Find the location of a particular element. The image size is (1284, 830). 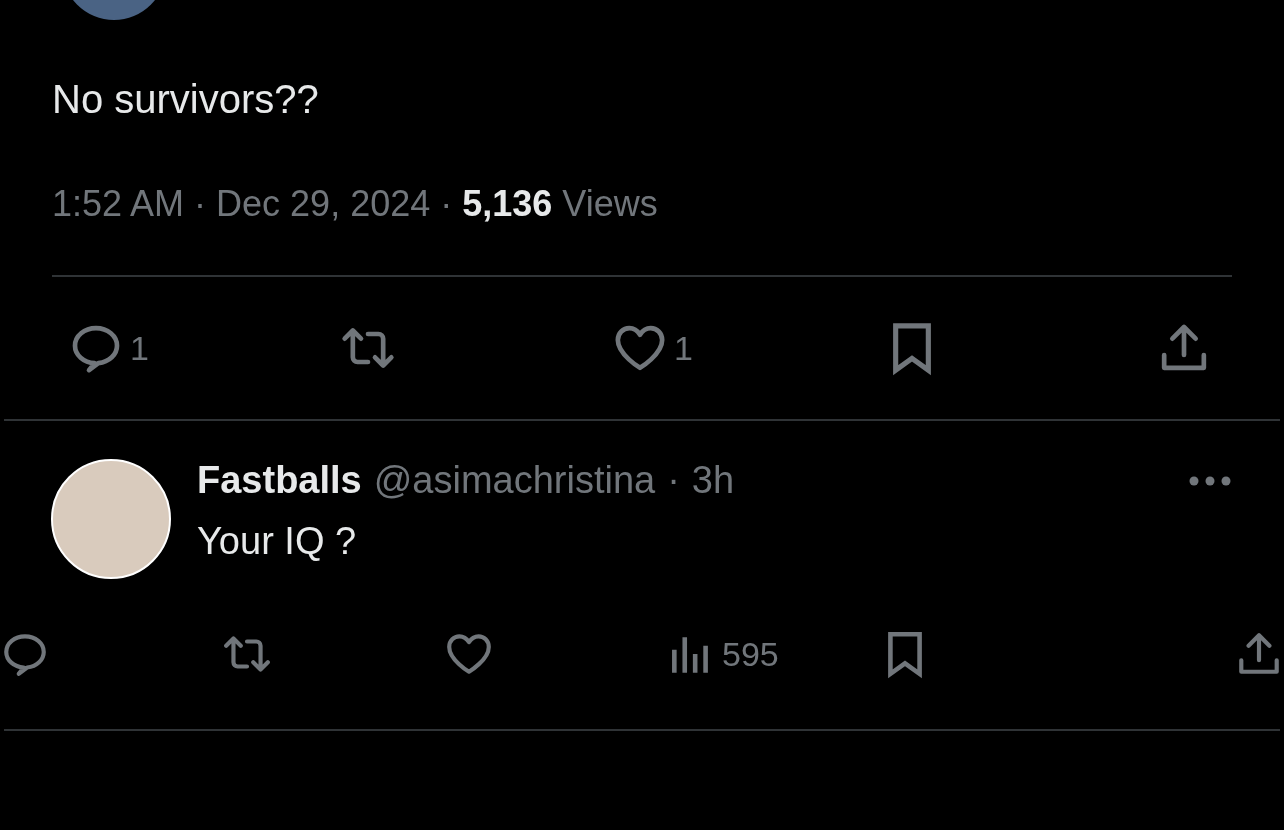

post-timestamp: 1:52 AM · Dec 29, 2024 · 5,136 Views is located at coordinates (355, 204).